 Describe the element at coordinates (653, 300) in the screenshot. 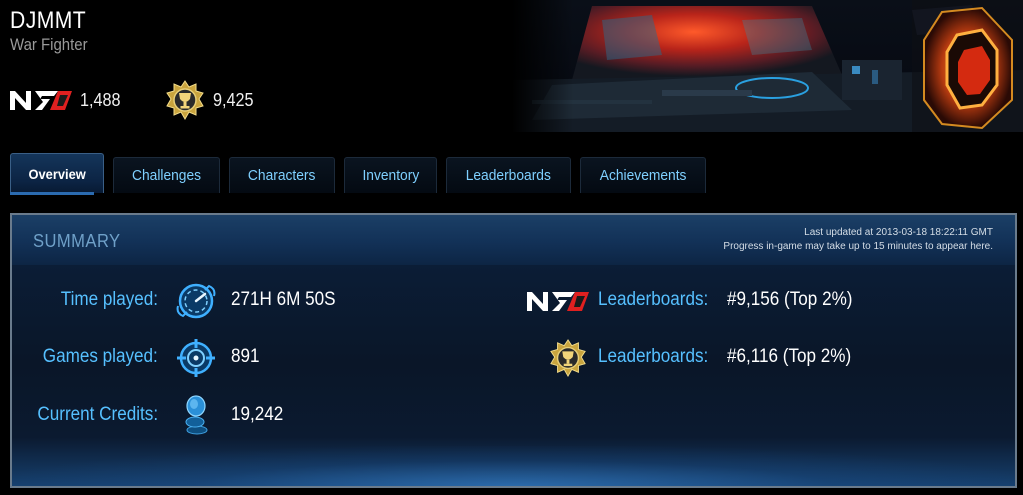

I see `n7-leaderboard-link: Leaderboards:` at that location.